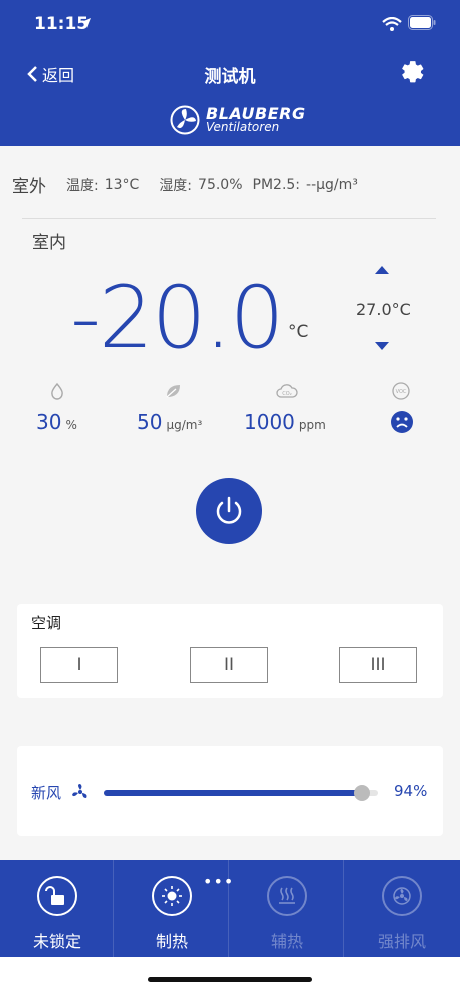  I want to click on fresh-air-percent: 94%, so click(411, 791).